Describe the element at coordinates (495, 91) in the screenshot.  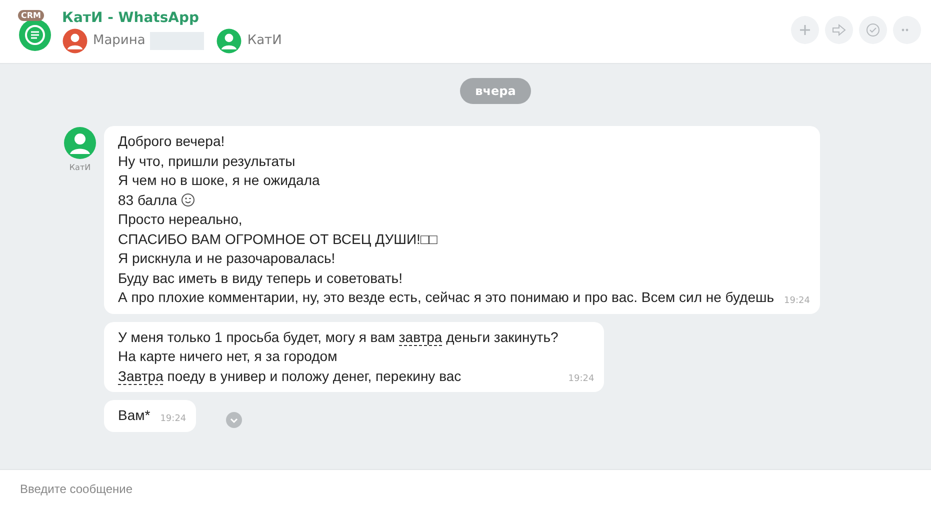
I see `date-divider: вчера` at that location.